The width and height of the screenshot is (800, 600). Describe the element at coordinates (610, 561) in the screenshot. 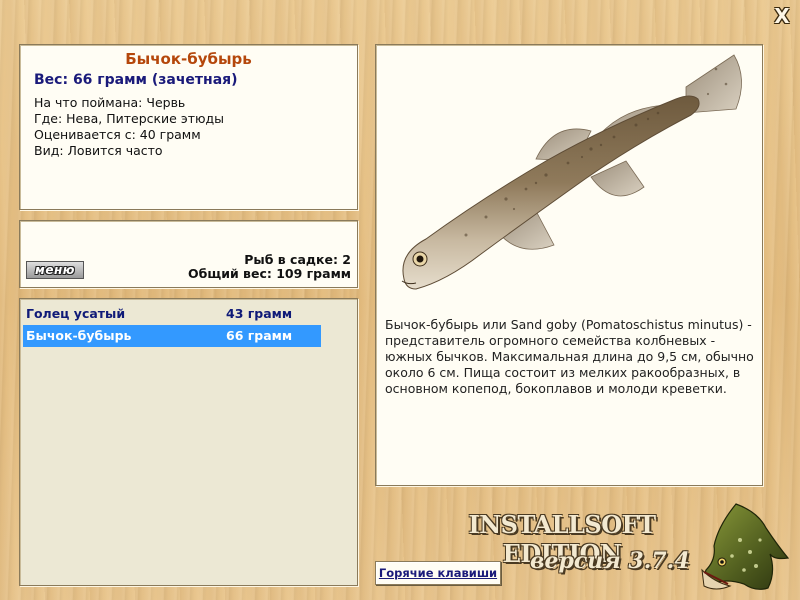

I see `version-label: версия 3.7.4` at that location.